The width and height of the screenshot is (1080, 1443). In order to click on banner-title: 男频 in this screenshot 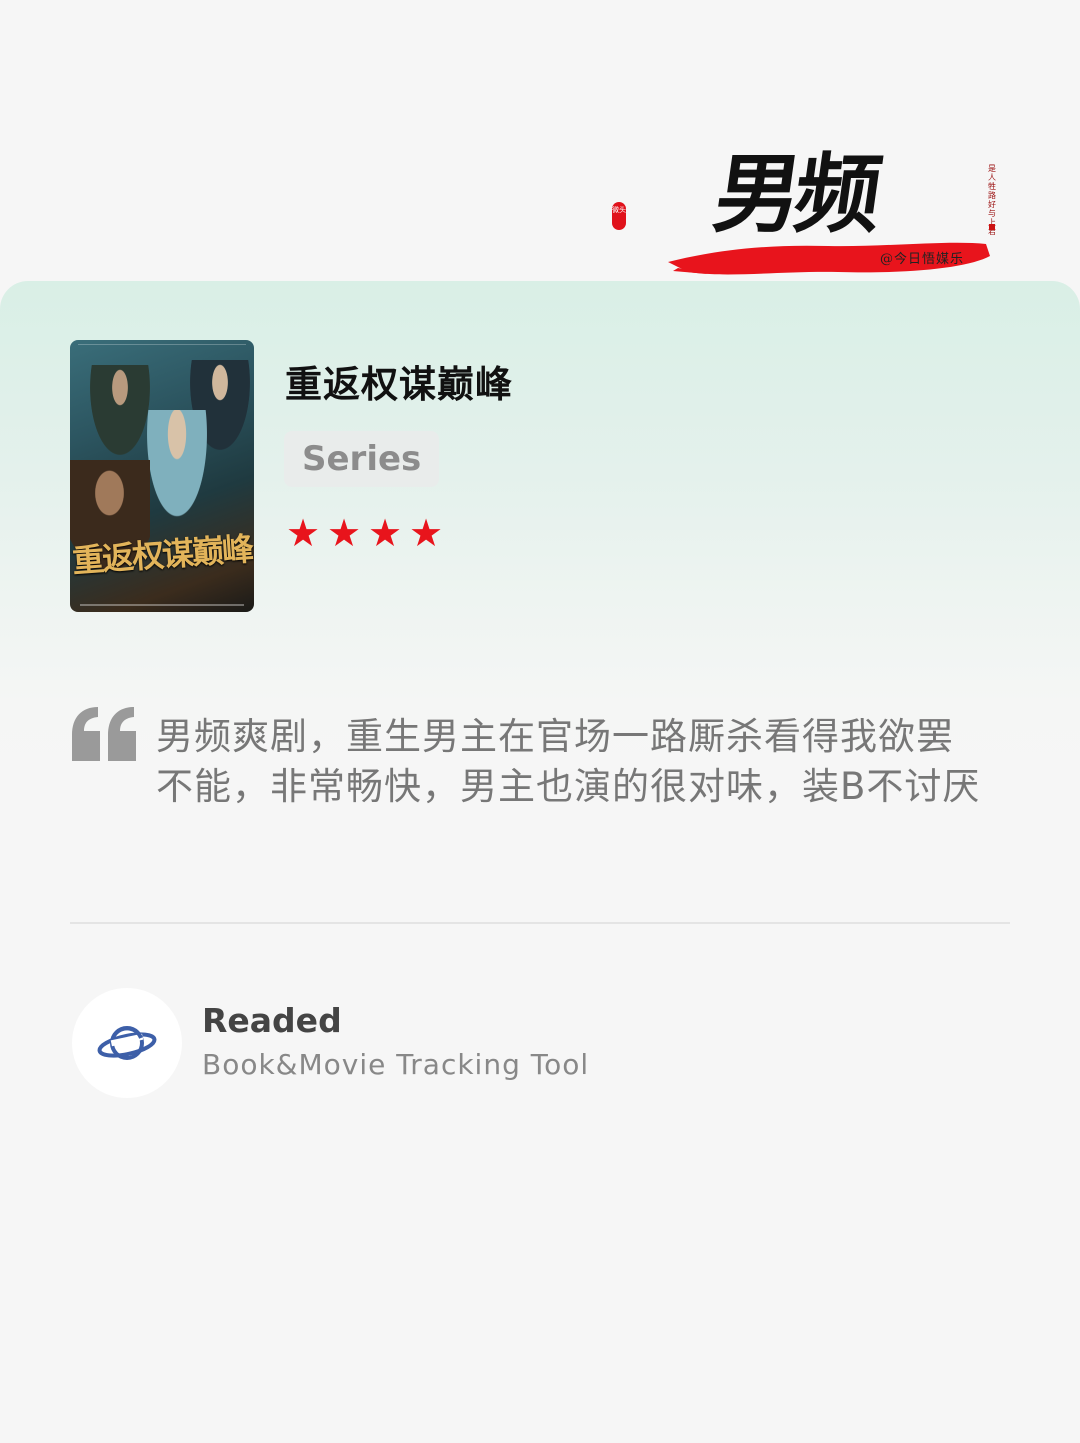, I will do `click(795, 194)`.